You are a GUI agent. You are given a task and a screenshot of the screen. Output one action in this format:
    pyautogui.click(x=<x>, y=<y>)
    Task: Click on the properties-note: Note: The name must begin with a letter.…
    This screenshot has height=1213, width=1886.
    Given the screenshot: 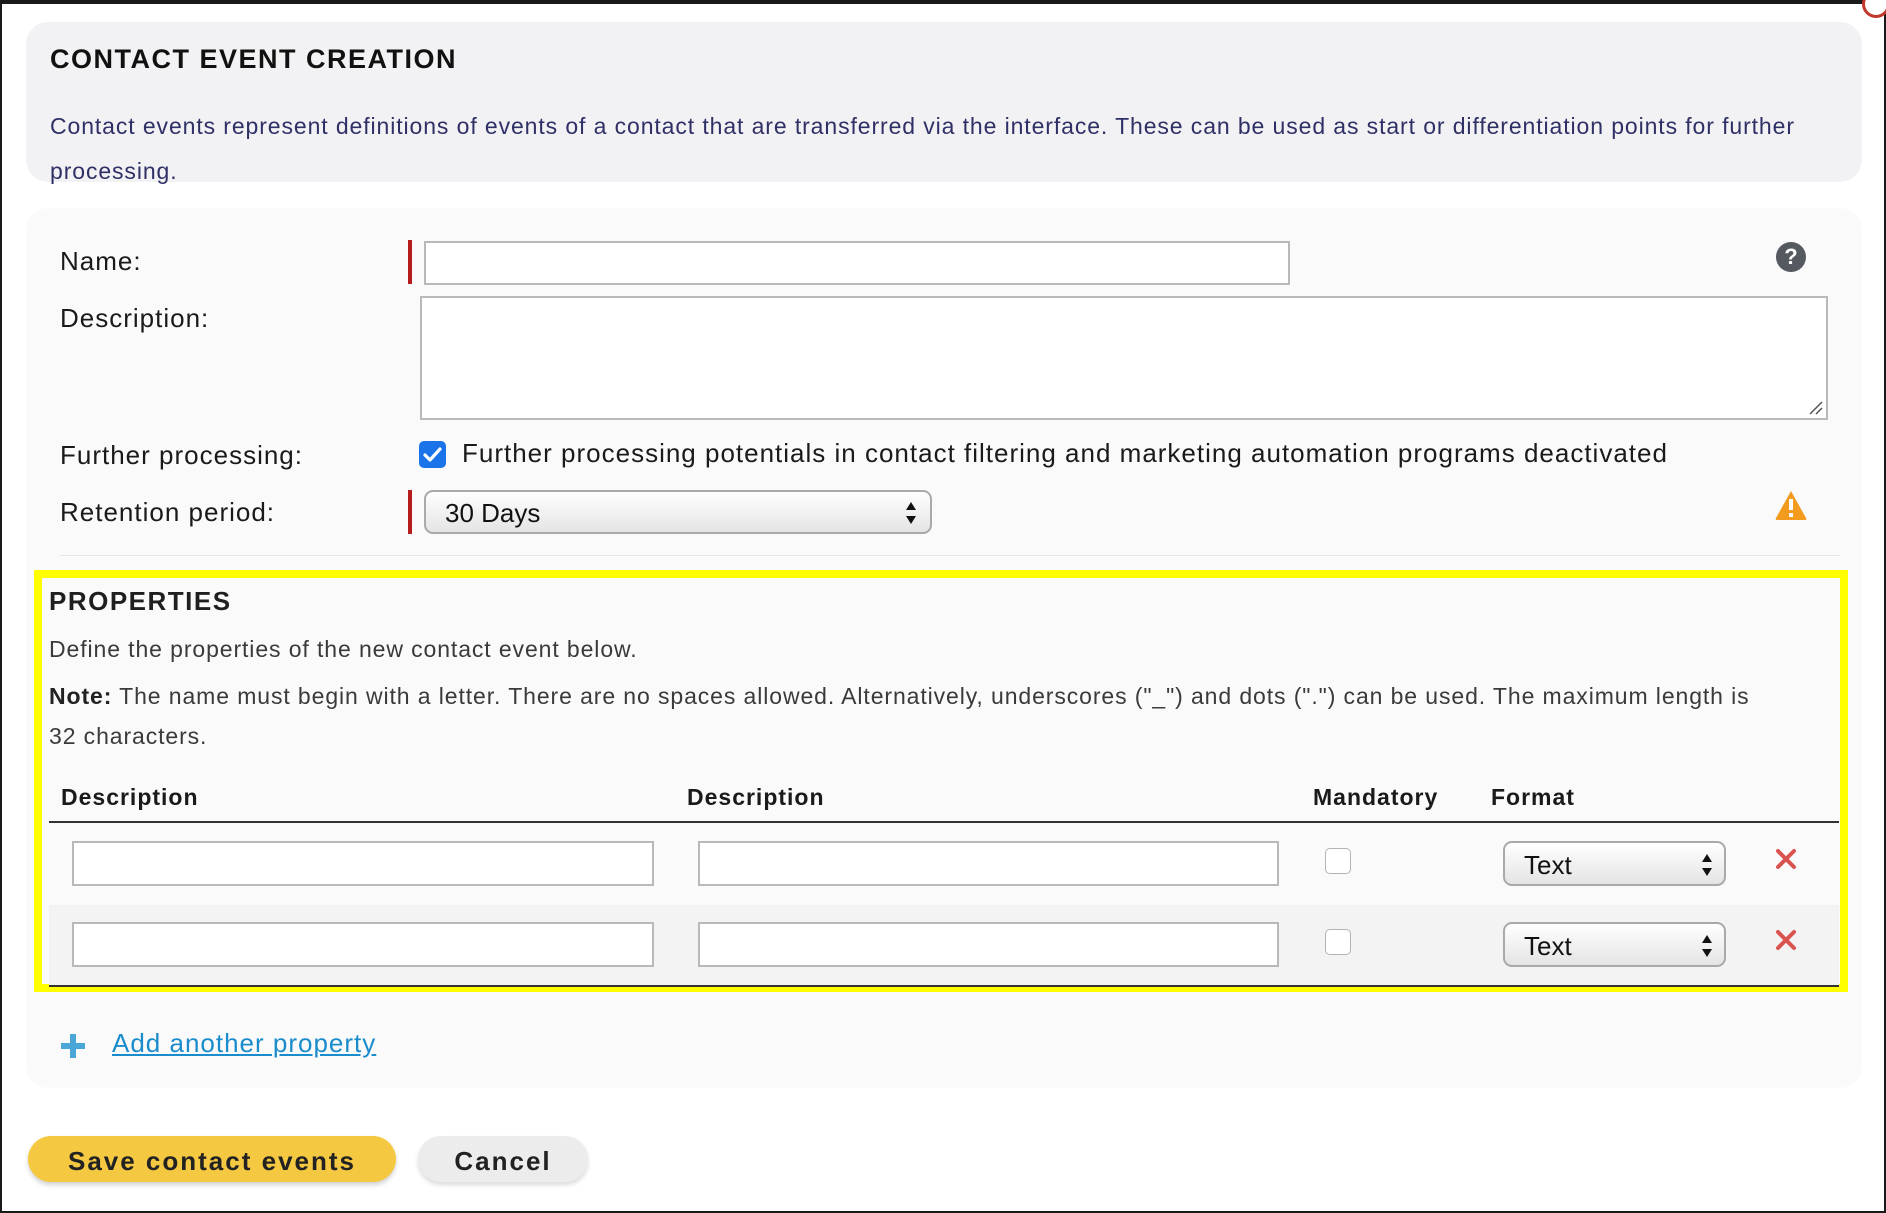 What is the action you would take?
    pyautogui.click(x=914, y=716)
    